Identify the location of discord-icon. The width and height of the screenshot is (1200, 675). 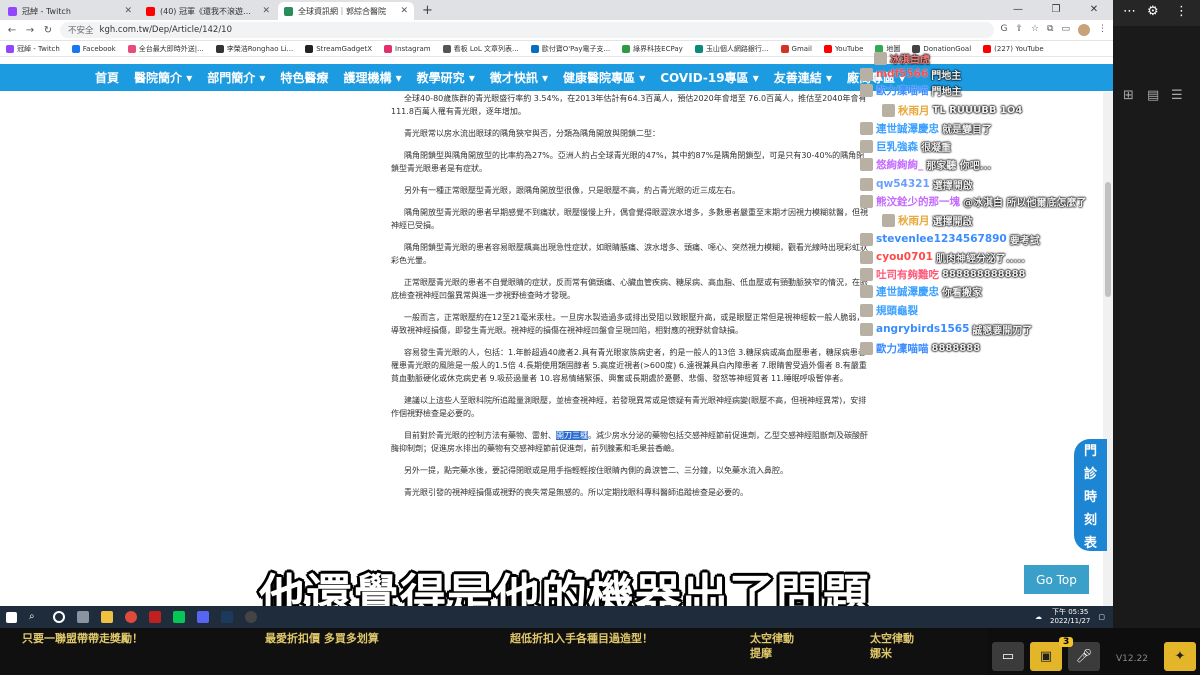
(203, 617).